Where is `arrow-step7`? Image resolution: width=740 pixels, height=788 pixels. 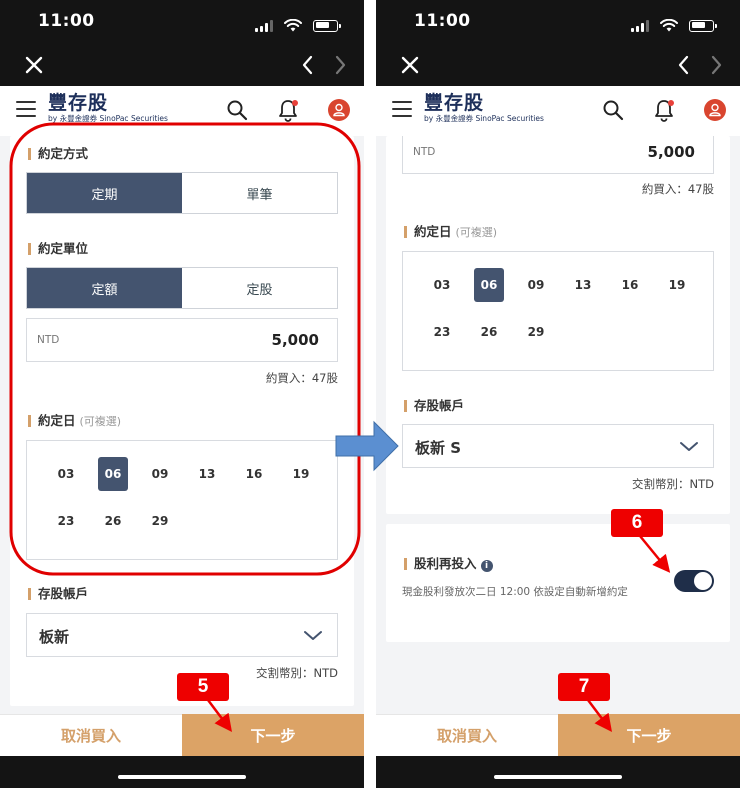 arrow-step7 is located at coordinates (599, 715).